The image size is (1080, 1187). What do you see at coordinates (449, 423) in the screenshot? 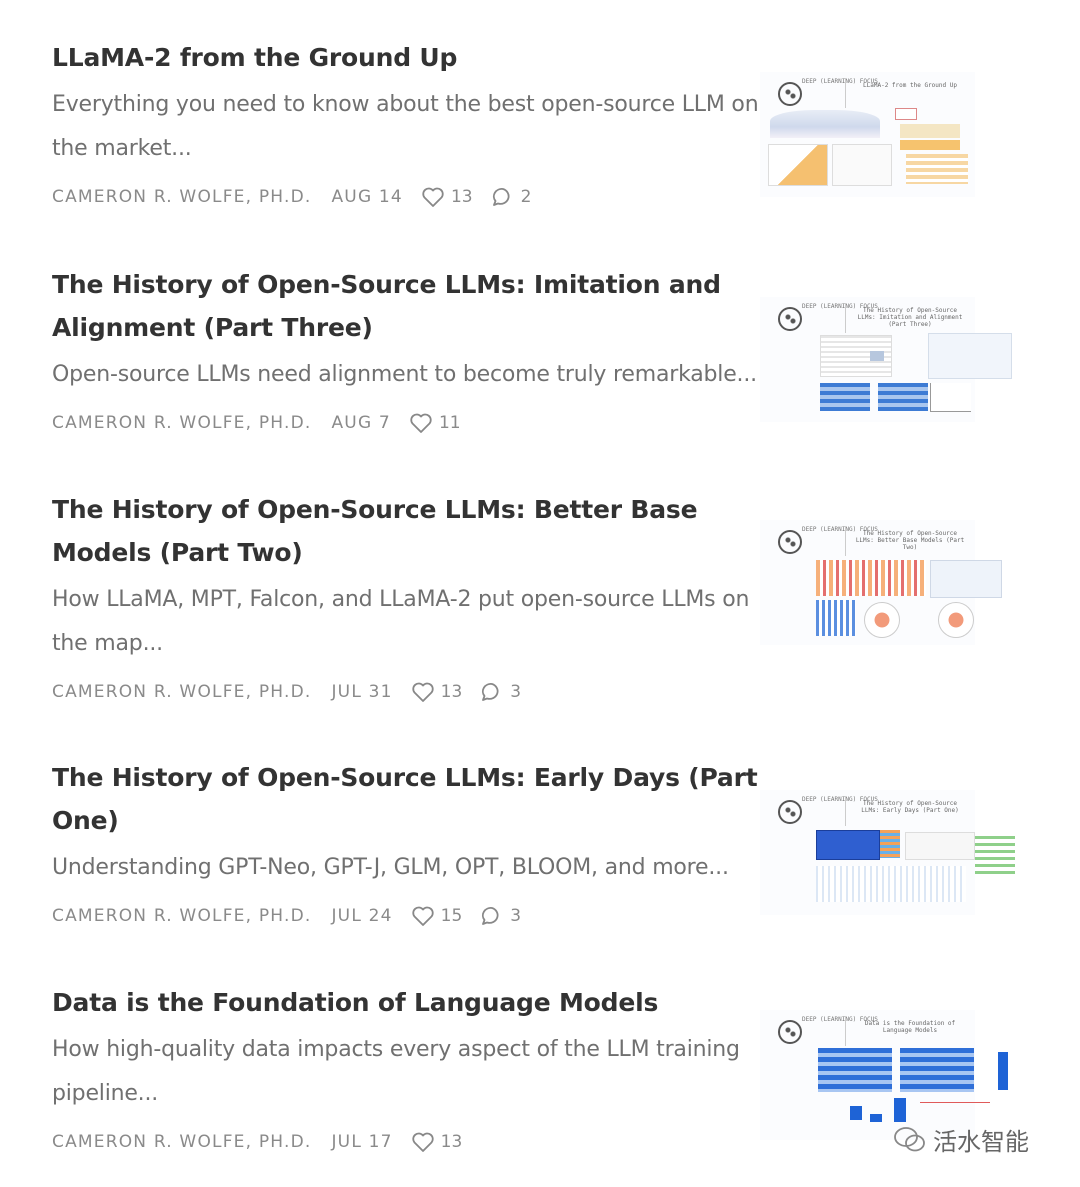
I see `like-count: 11` at bounding box center [449, 423].